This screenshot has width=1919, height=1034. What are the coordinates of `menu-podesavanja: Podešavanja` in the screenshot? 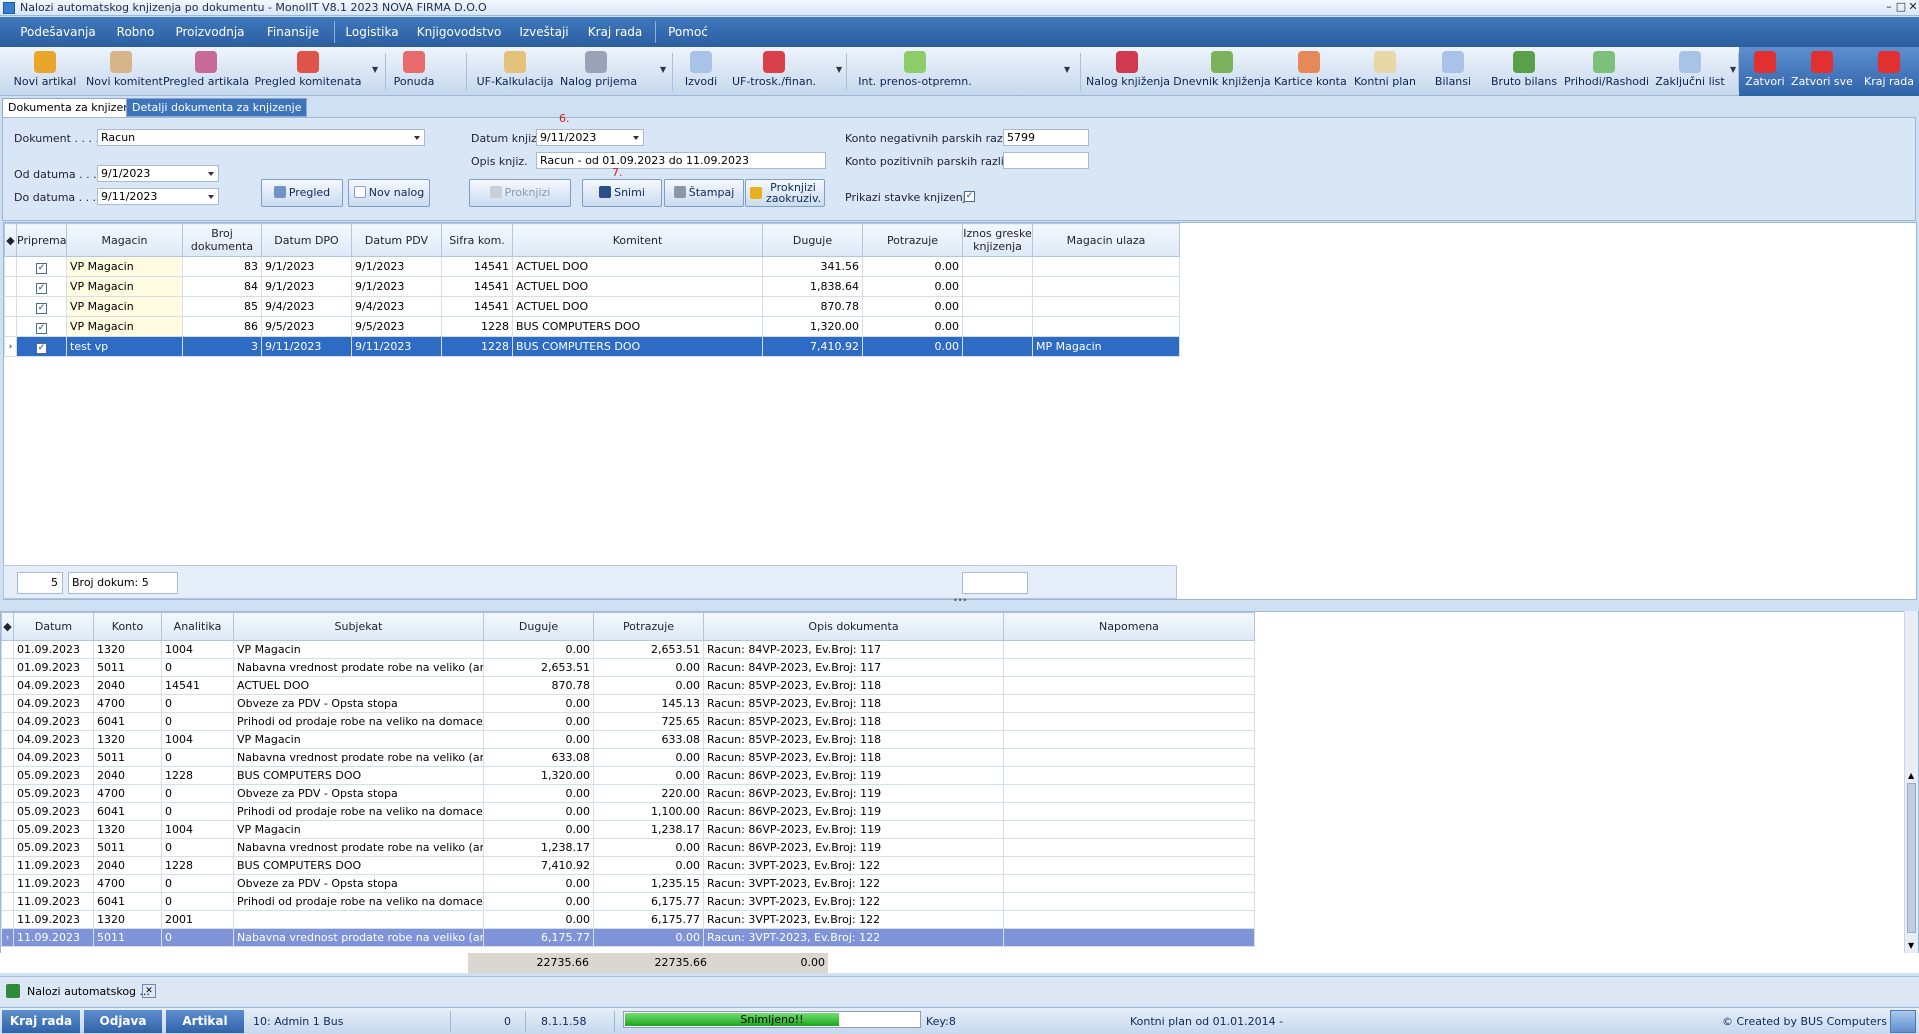 It's located at (58, 32).